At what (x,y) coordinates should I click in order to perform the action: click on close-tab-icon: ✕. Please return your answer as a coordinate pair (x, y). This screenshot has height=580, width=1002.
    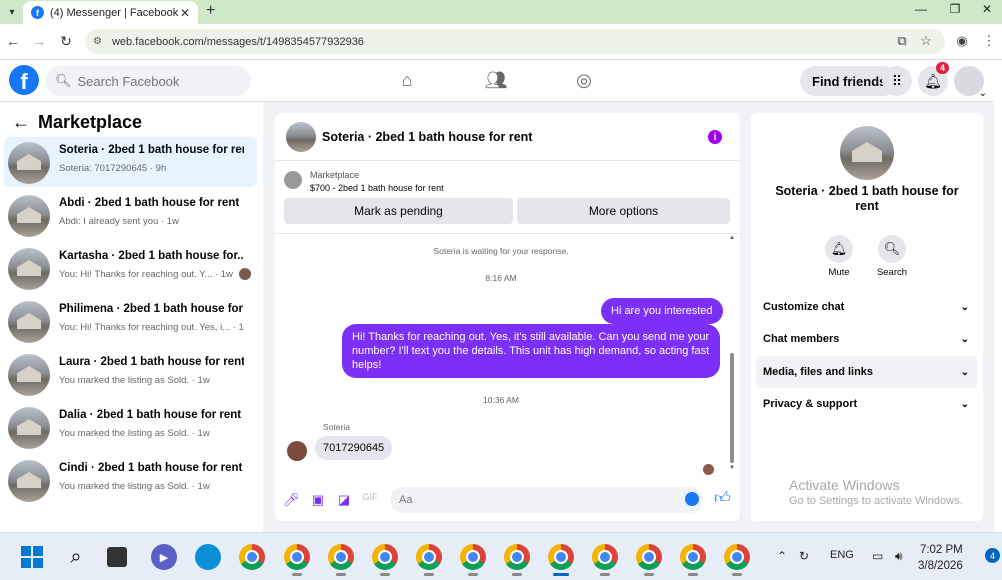
    Looking at the image, I should click on (185, 13).